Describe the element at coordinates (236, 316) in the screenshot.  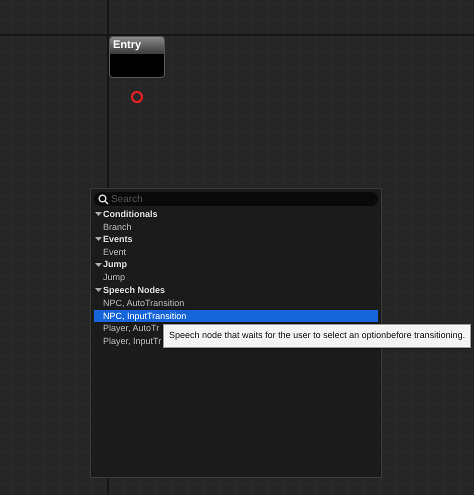
I see `menu-item: NPC, InputTransition` at that location.